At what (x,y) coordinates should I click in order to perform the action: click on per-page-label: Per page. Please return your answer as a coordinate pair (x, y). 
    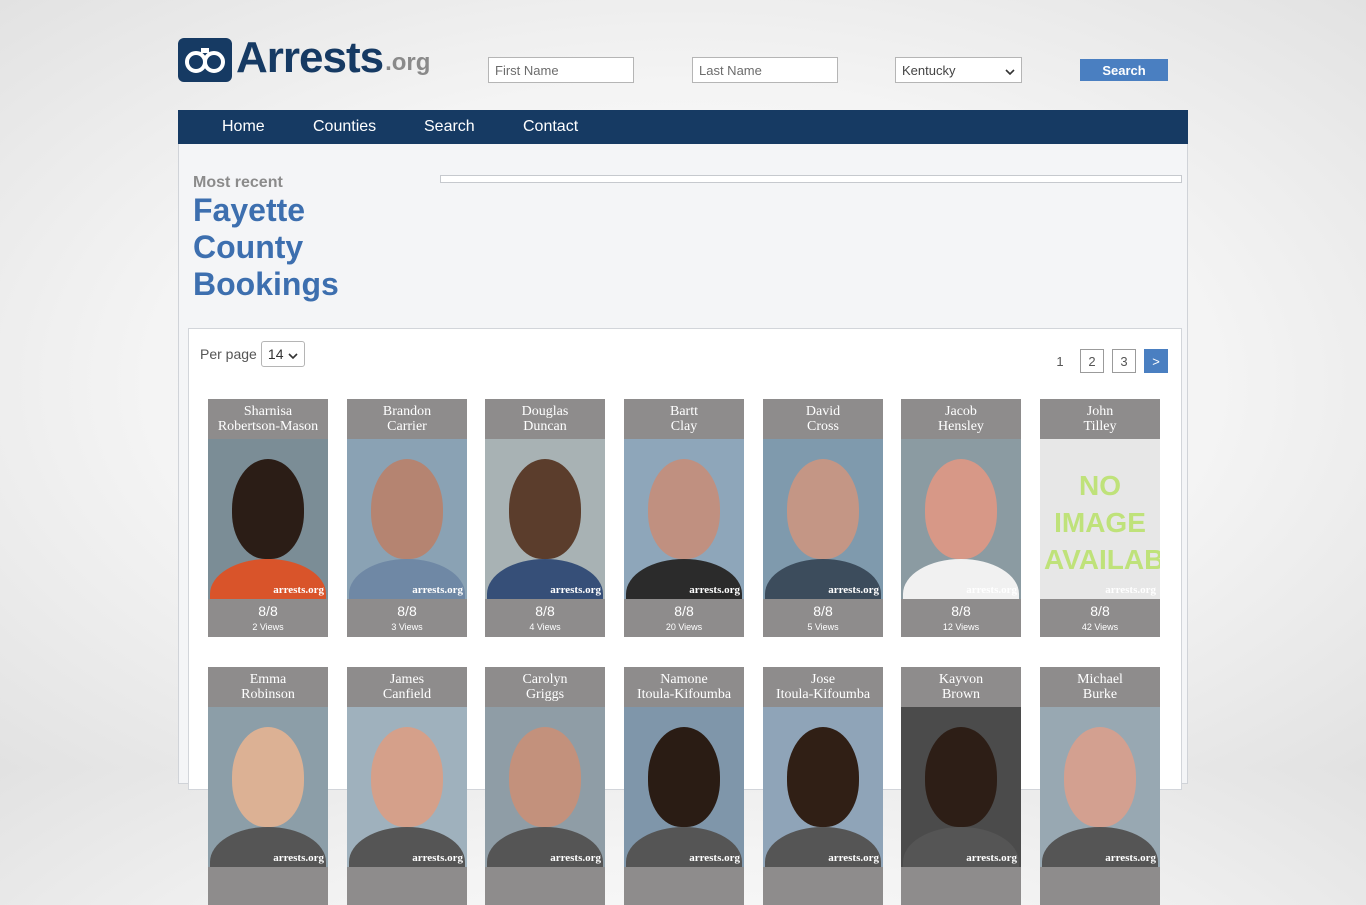
    Looking at the image, I should click on (228, 354).